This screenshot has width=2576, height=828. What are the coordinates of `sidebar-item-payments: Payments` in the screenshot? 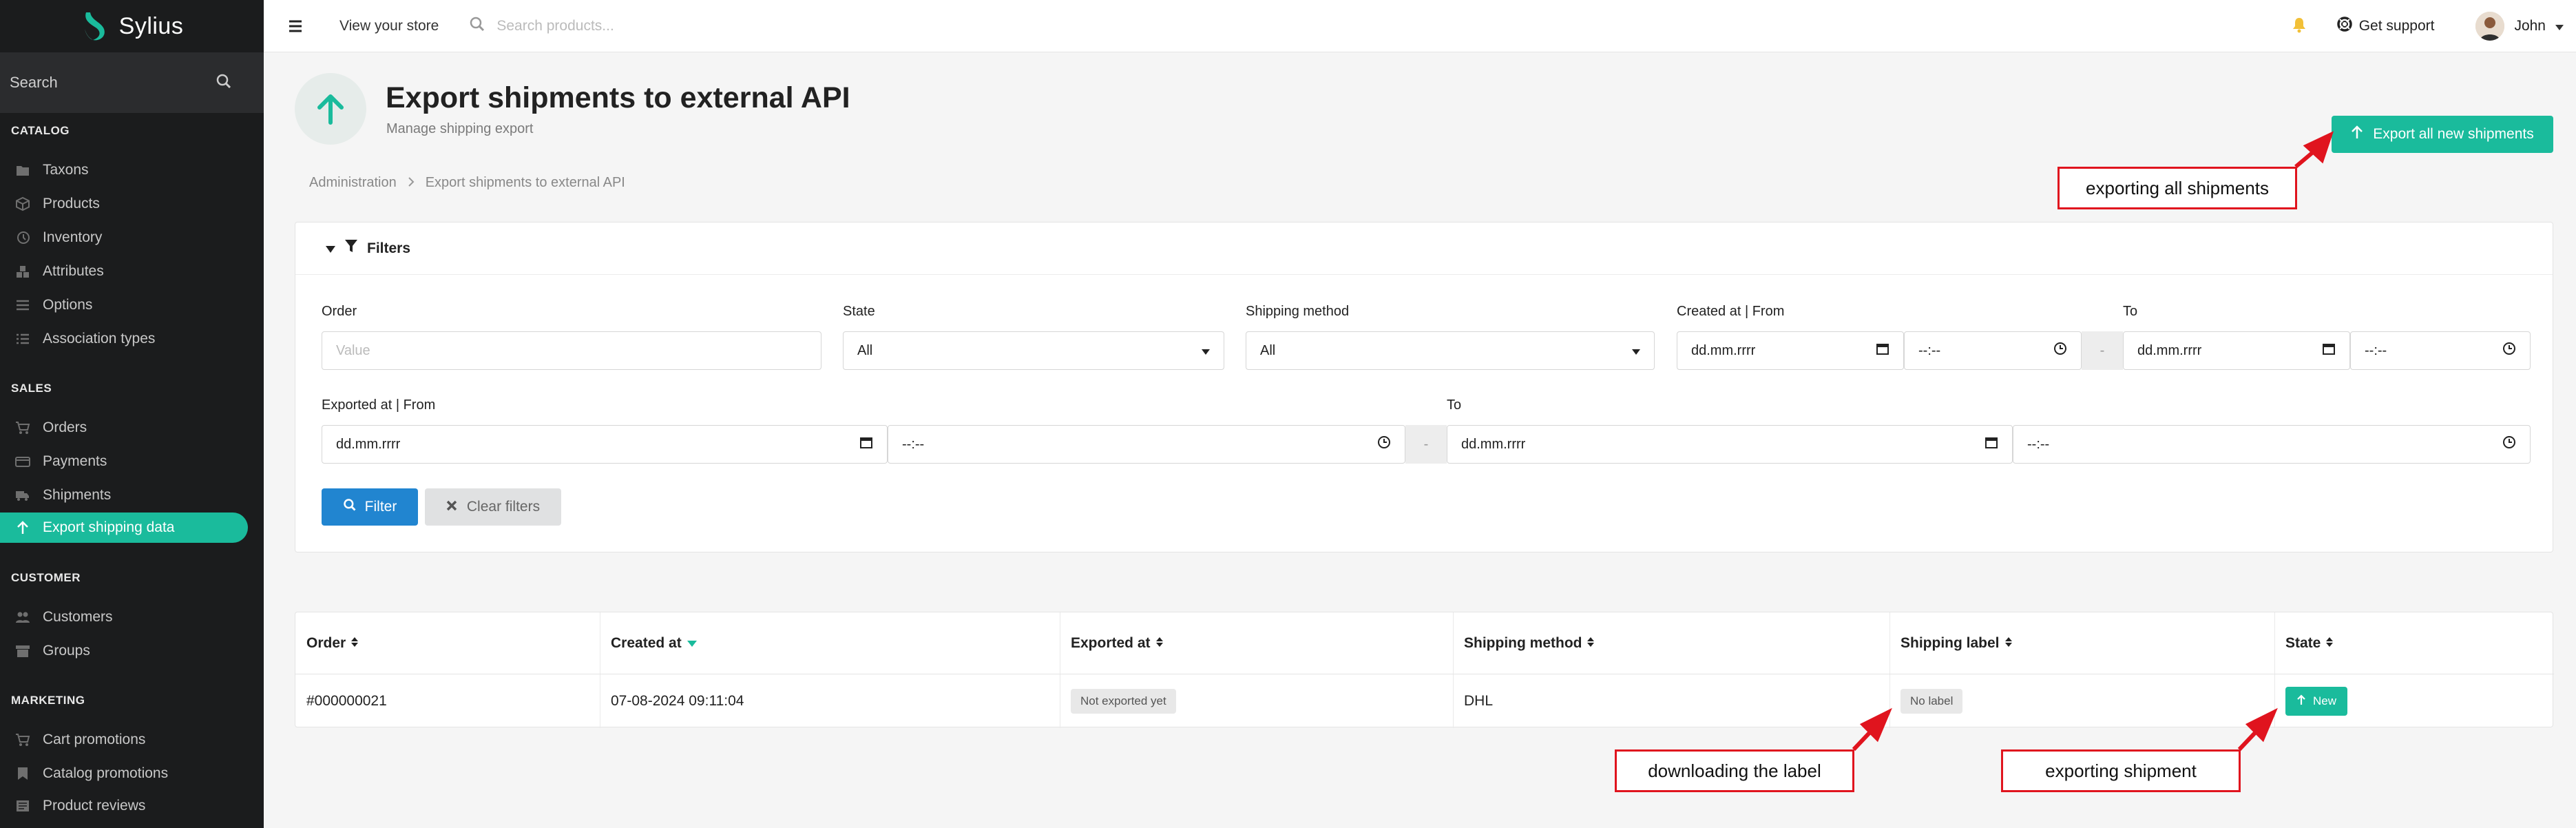 It's located at (132, 462).